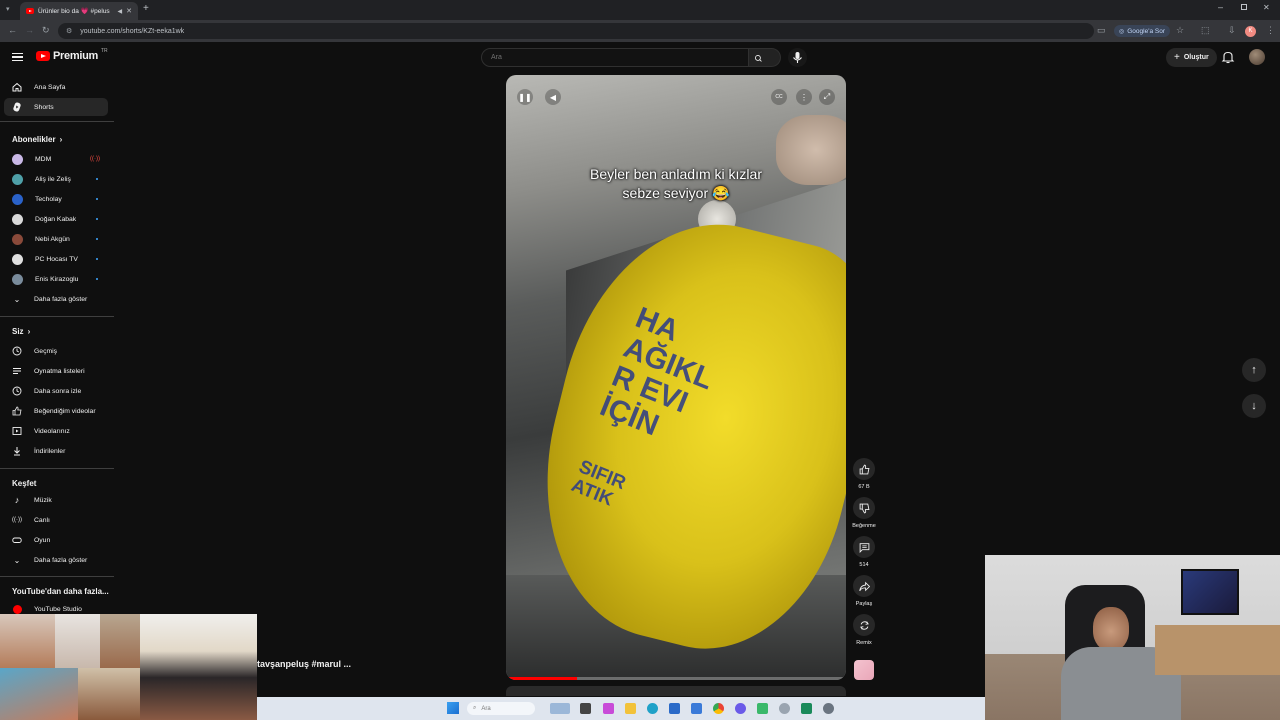  What do you see at coordinates (525, 97) in the screenshot?
I see `pause-button: ❚❚` at bounding box center [525, 97].